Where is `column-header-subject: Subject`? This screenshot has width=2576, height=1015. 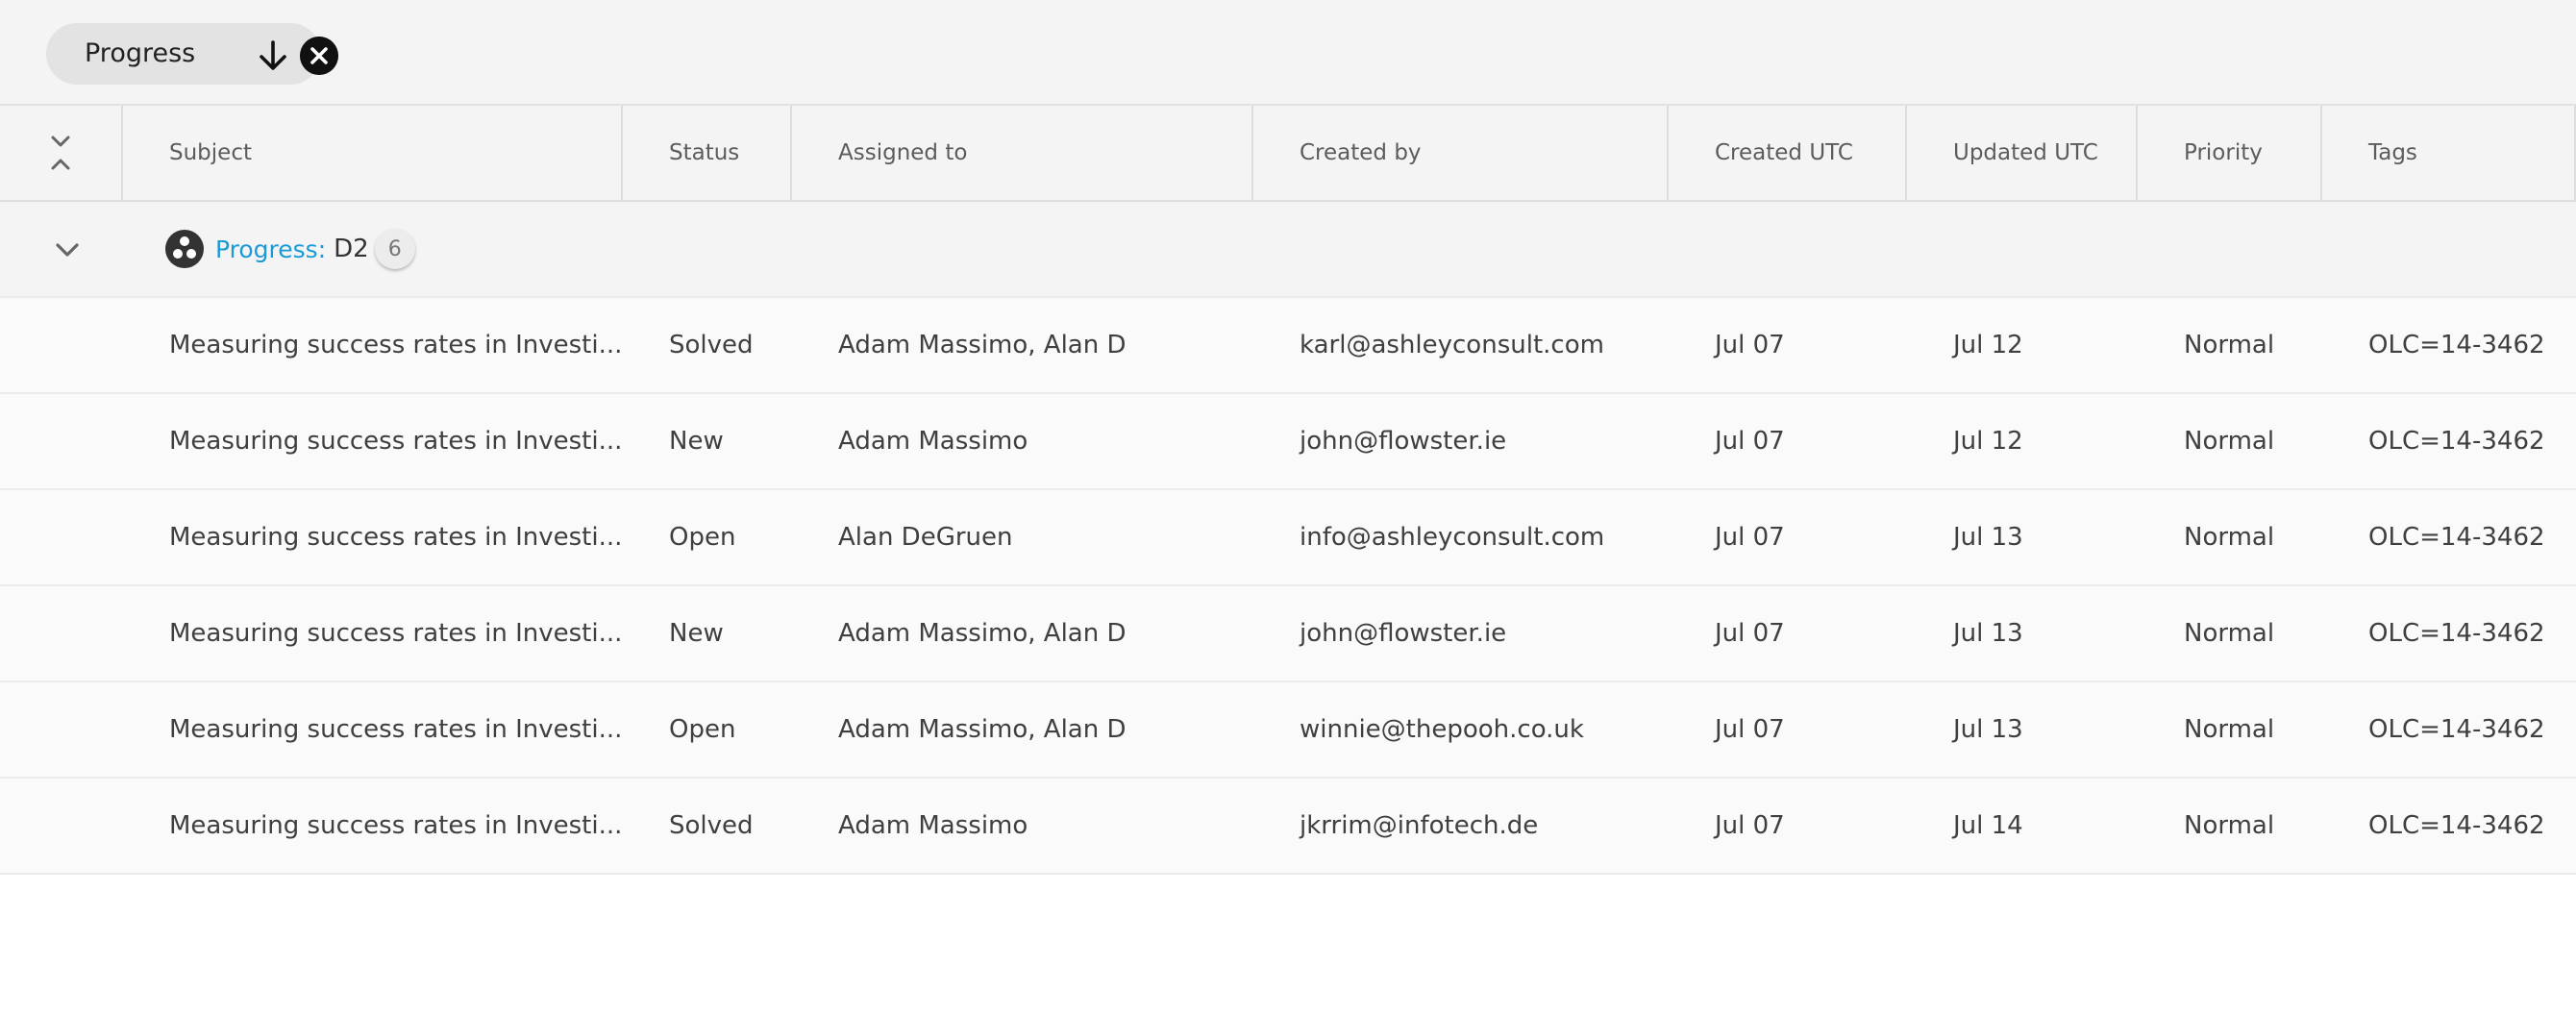
column-header-subject: Subject is located at coordinates (373, 153).